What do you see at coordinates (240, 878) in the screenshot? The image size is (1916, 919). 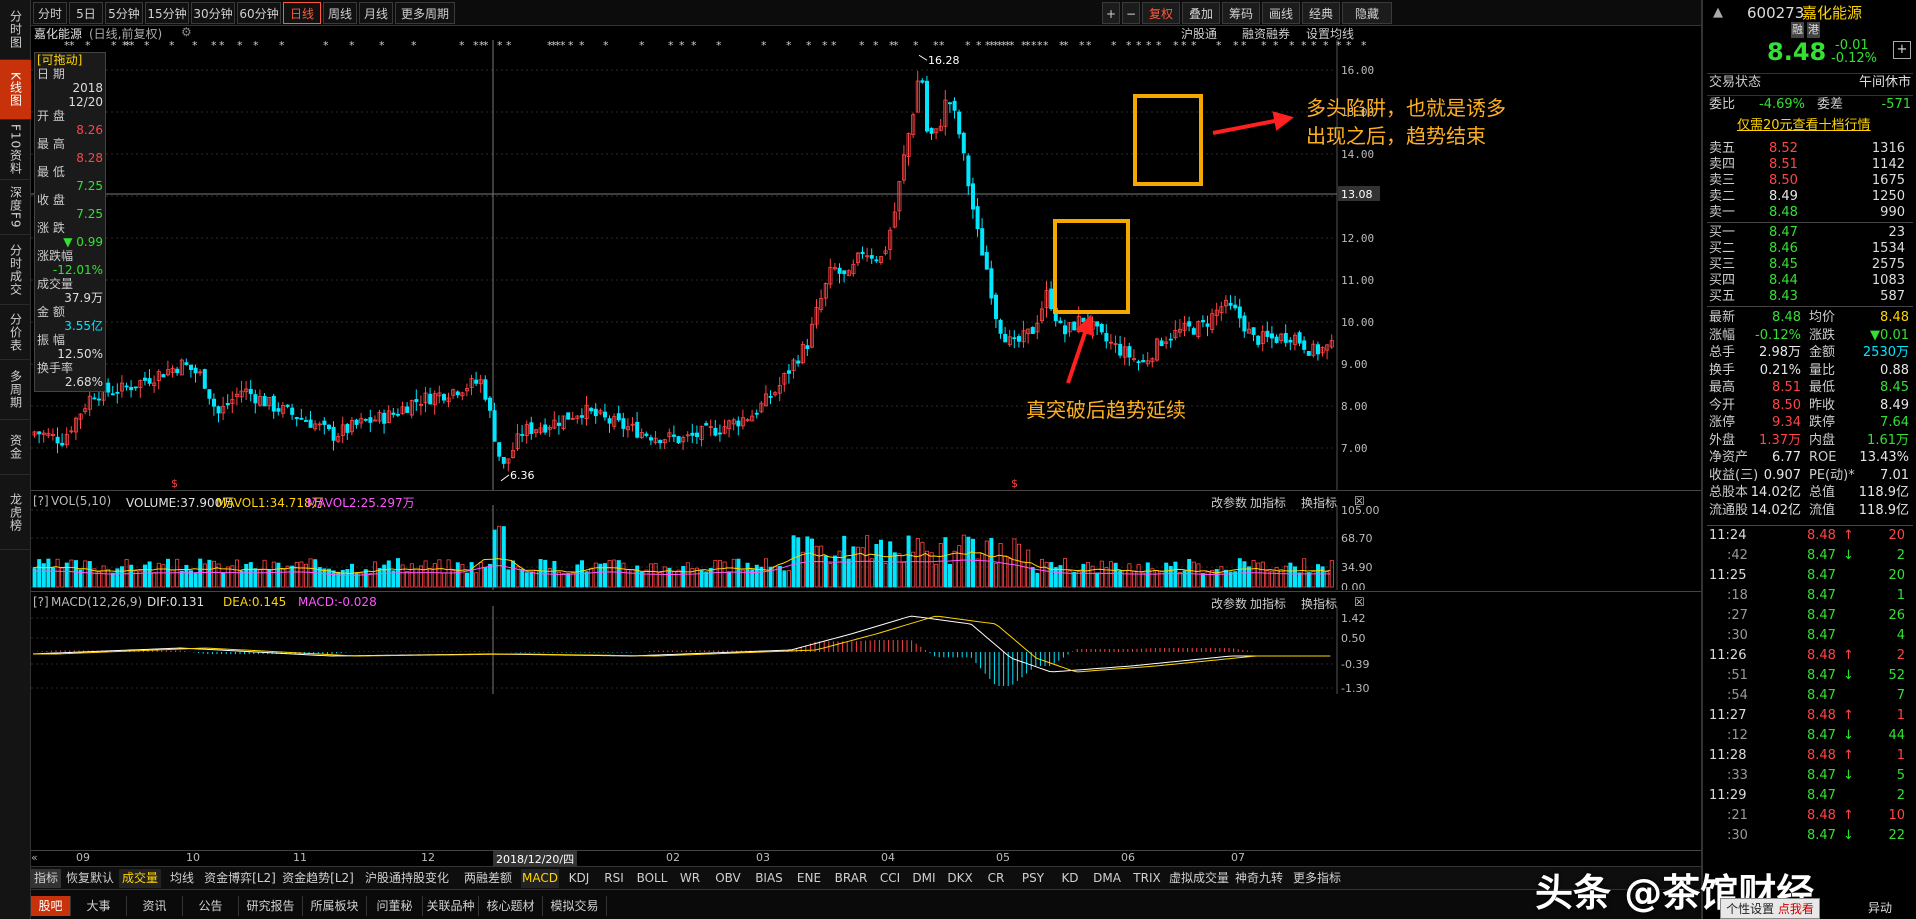 I see `indicator-tab-4: 资金博弈[L2]` at bounding box center [240, 878].